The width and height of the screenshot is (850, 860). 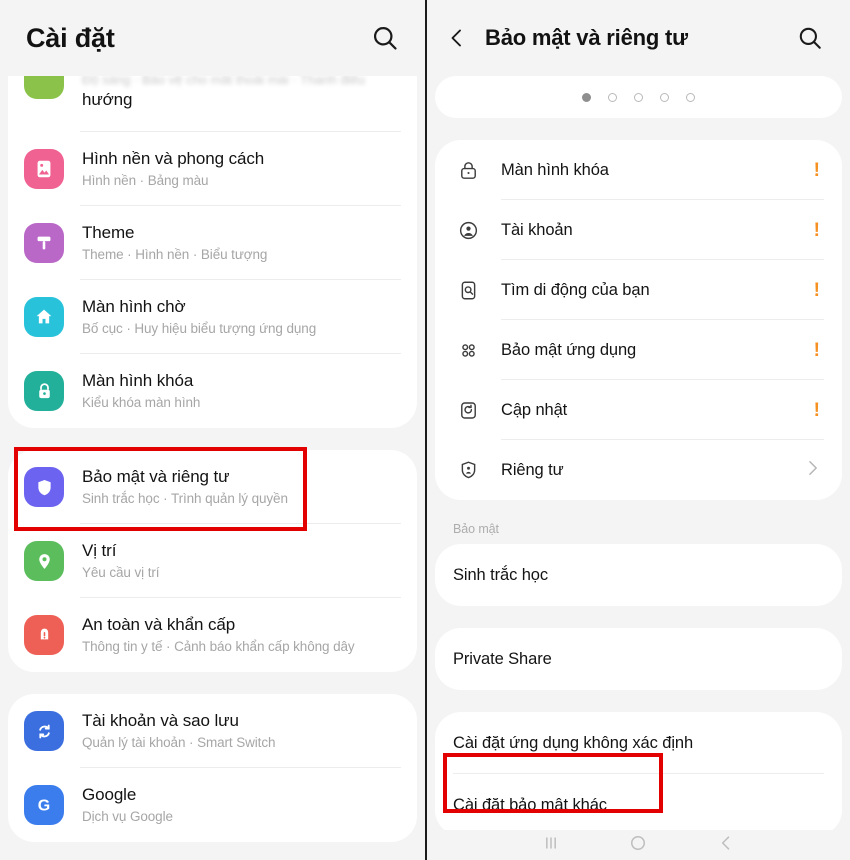 What do you see at coordinates (127, 816) in the screenshot?
I see `list-item-subtitle: Dịch vụ Google` at bounding box center [127, 816].